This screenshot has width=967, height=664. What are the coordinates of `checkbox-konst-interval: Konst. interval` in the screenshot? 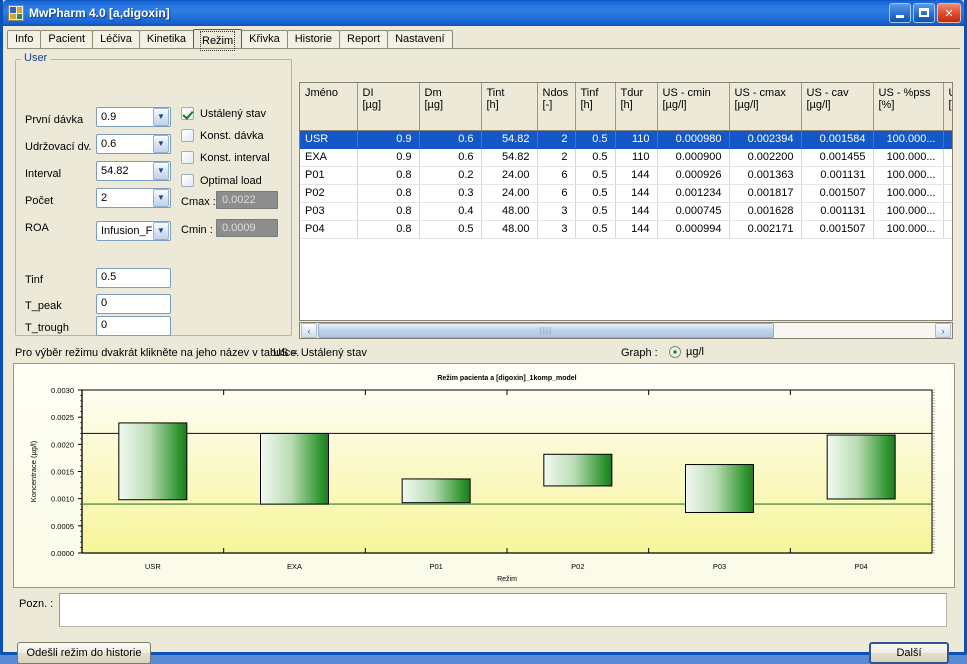 It's located at (225, 157).